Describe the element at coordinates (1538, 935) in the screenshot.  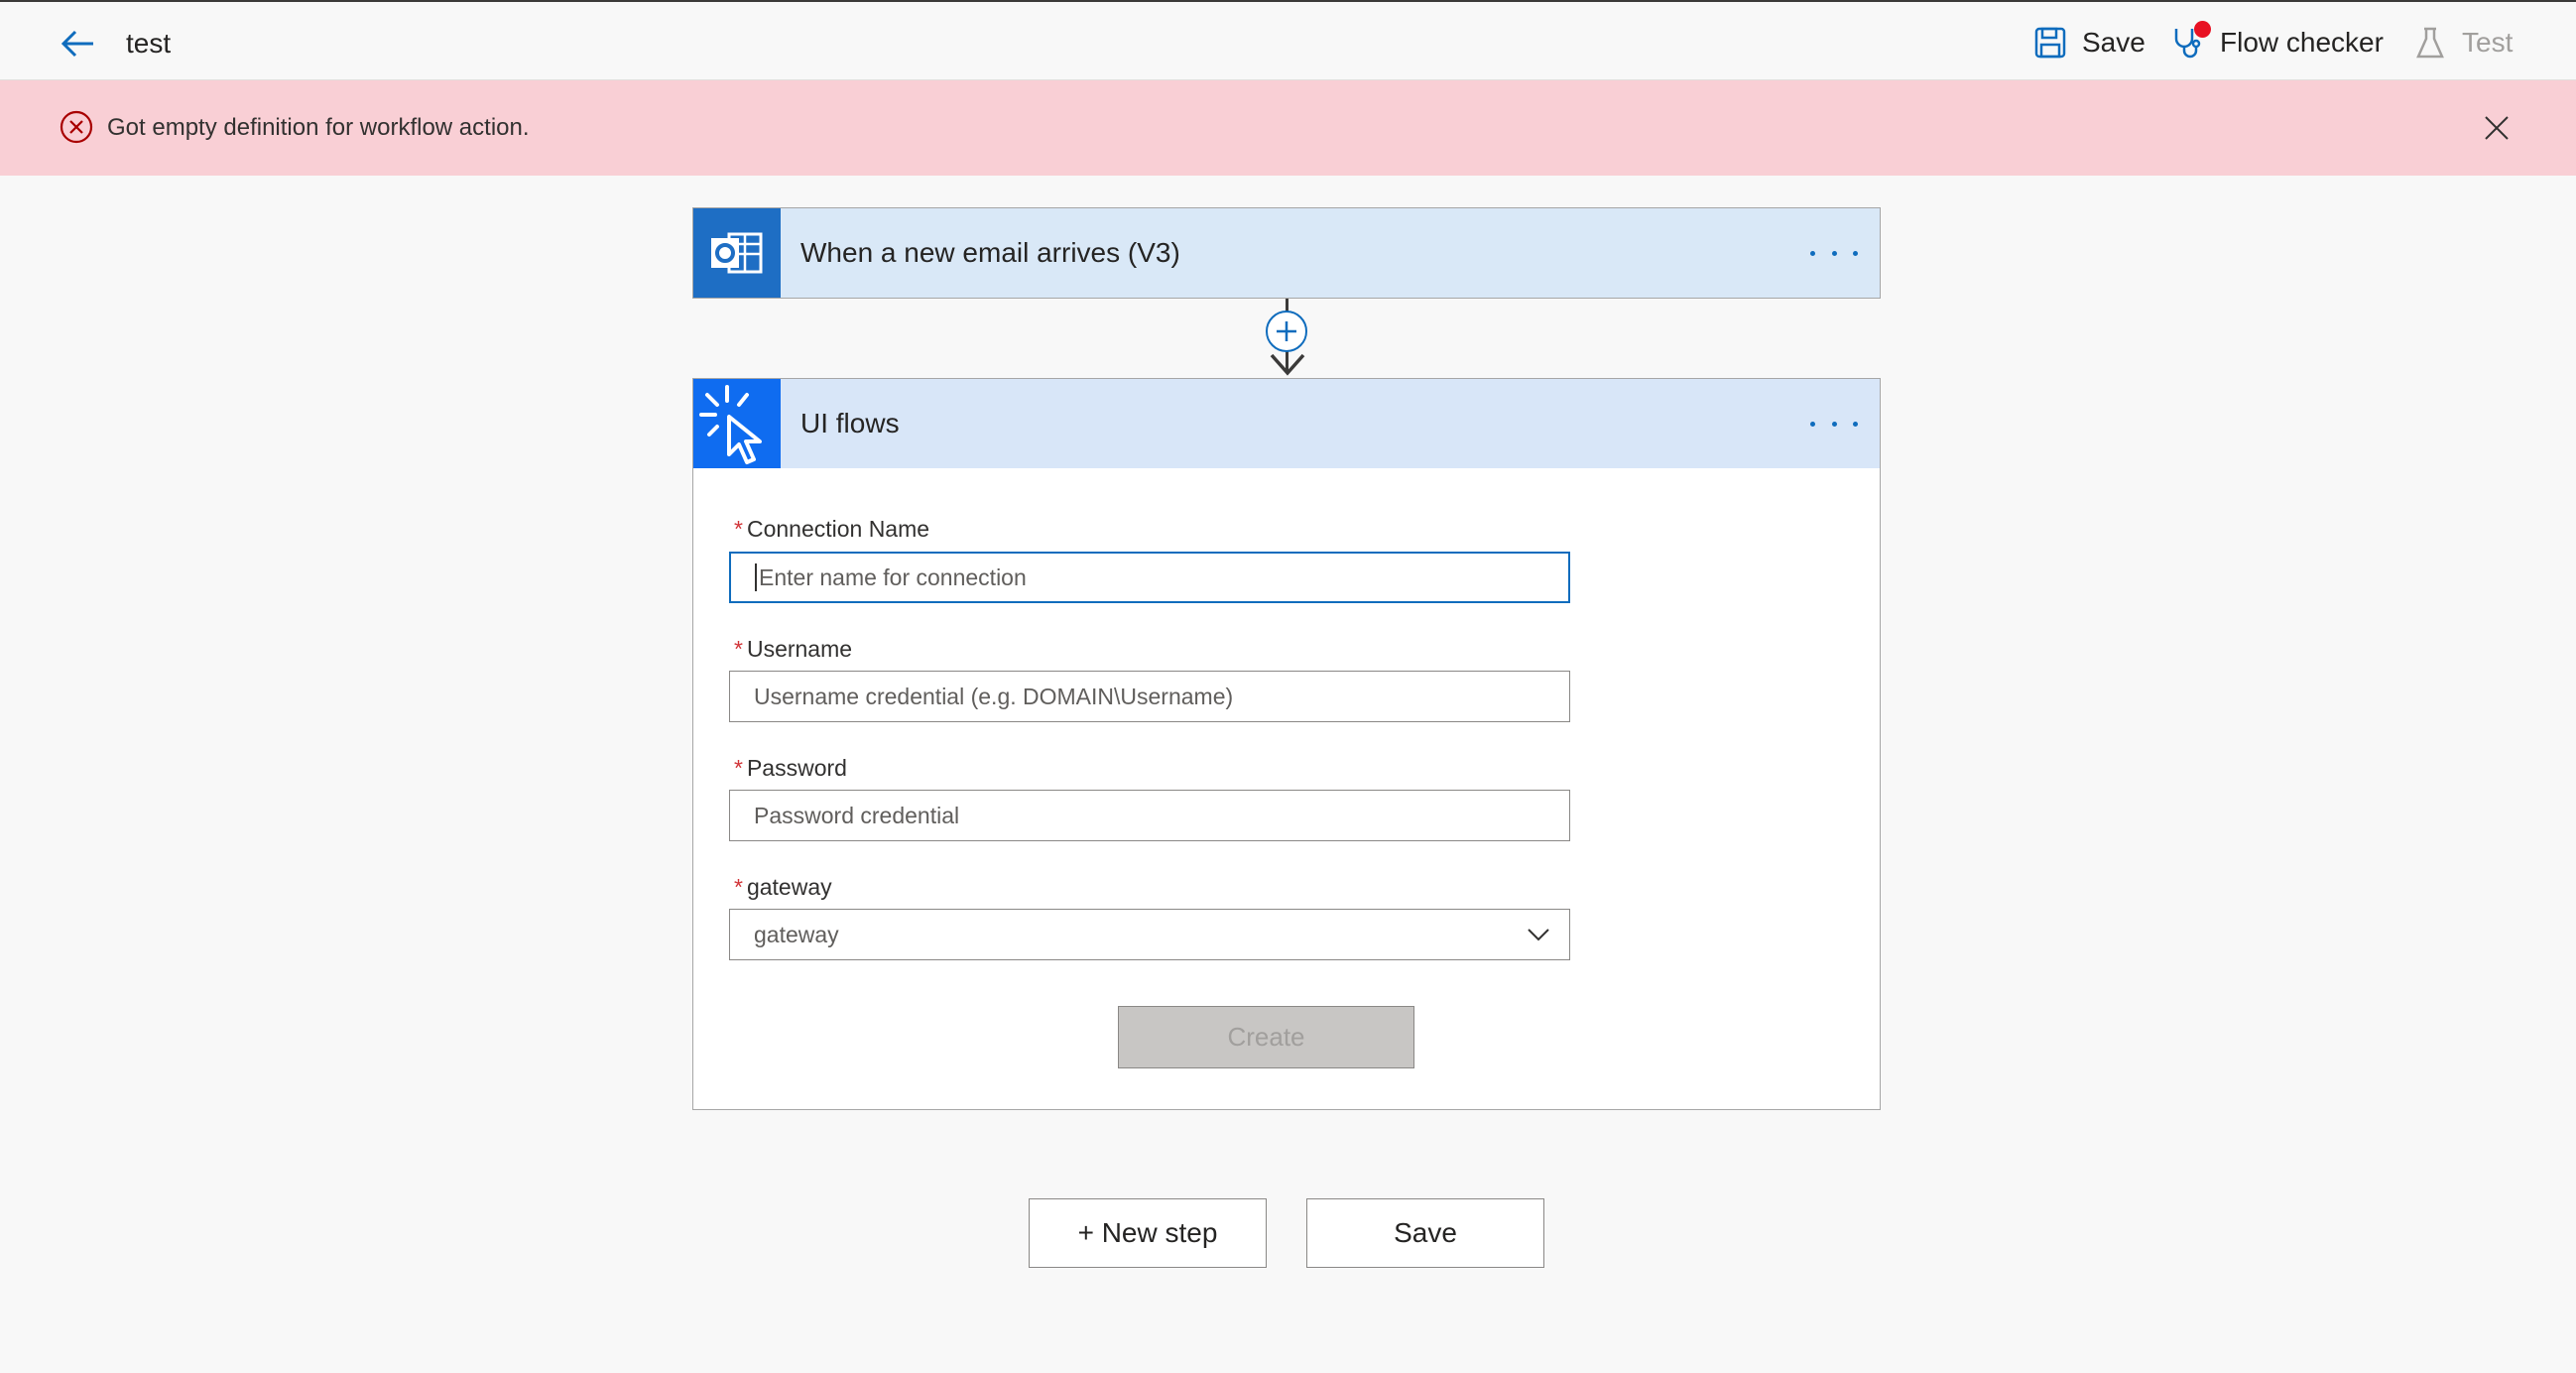
I see `chevron-down-icon` at that location.